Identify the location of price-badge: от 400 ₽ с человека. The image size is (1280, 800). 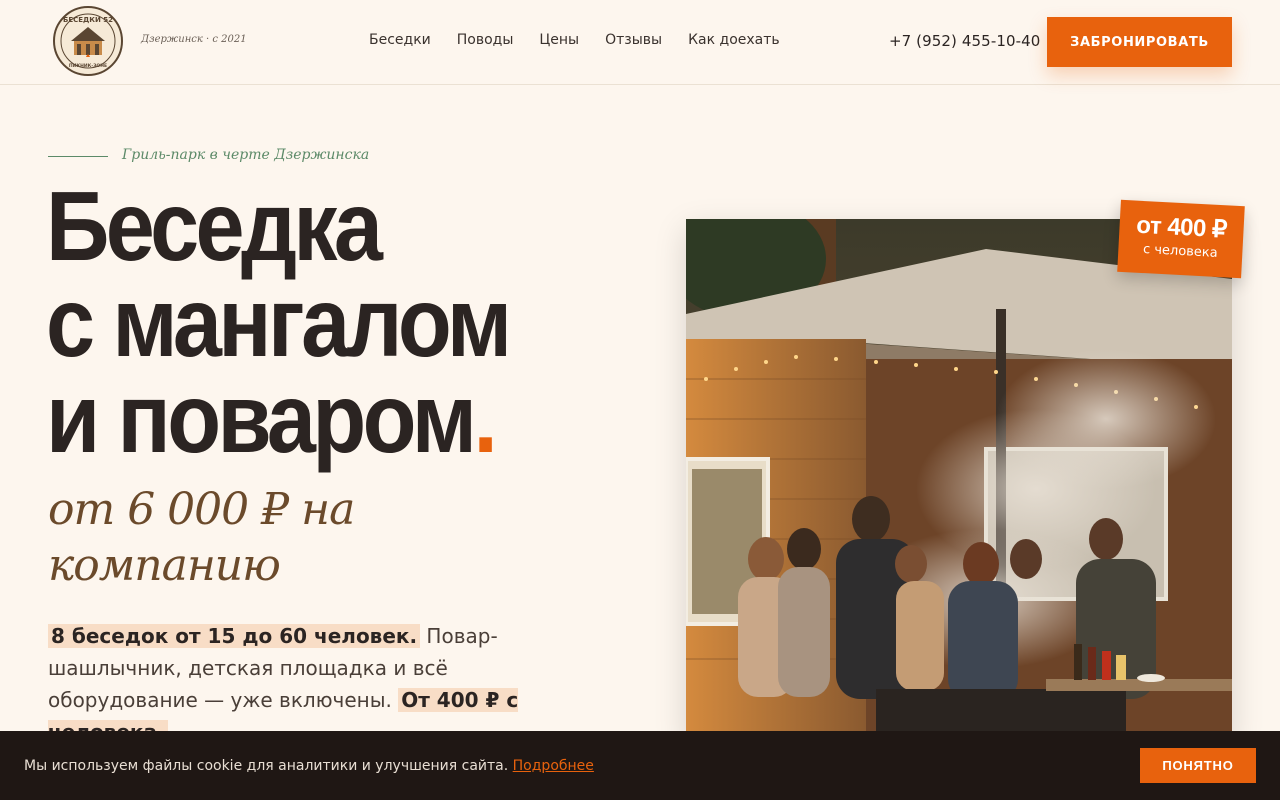
(1181, 239).